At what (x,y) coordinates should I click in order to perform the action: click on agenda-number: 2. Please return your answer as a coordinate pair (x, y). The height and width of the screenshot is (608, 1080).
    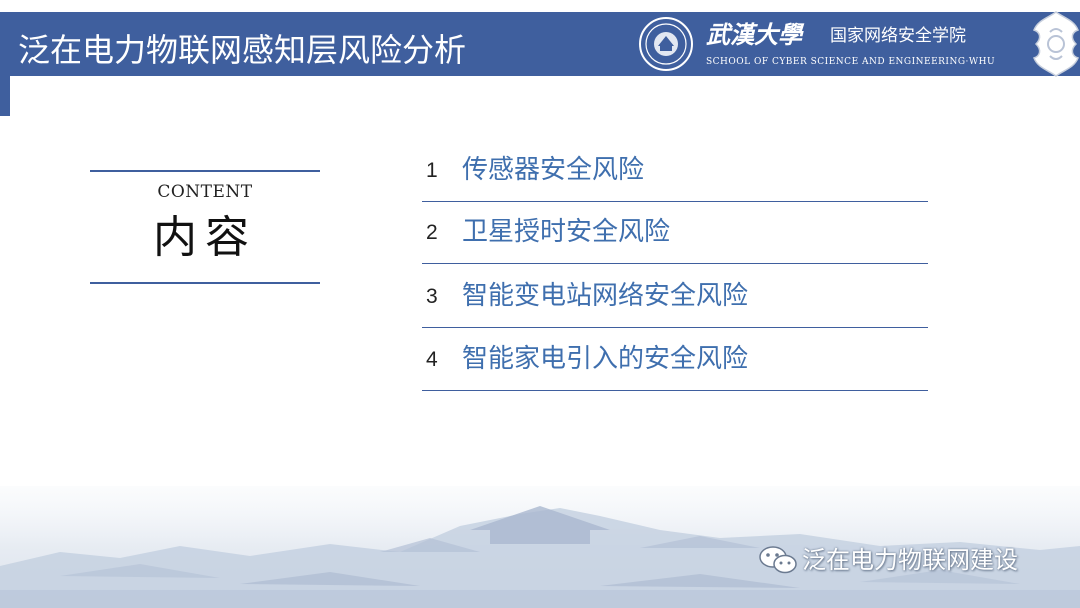
    Looking at the image, I should click on (432, 232).